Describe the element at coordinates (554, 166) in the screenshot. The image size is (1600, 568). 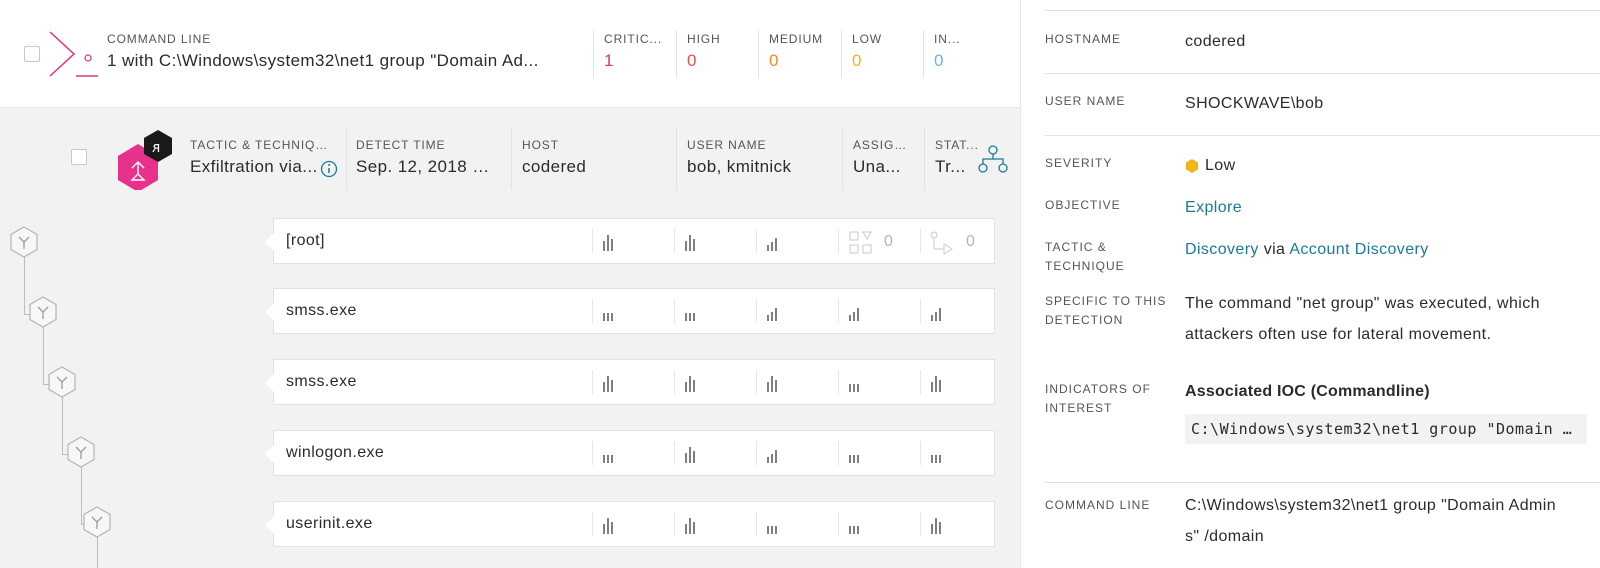
I see `host-value: codered` at that location.